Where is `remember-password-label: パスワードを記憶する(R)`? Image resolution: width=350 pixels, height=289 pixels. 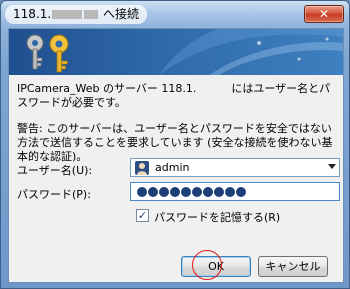 remember-password-label: パスワードを記憶する(R) is located at coordinates (217, 217).